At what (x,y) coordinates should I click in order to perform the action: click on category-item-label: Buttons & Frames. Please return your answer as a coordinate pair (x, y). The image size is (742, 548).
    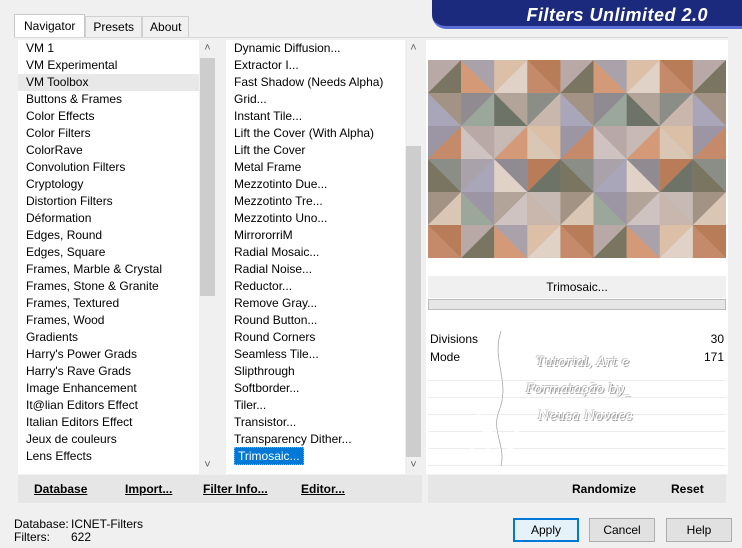
    Looking at the image, I should click on (74, 99).